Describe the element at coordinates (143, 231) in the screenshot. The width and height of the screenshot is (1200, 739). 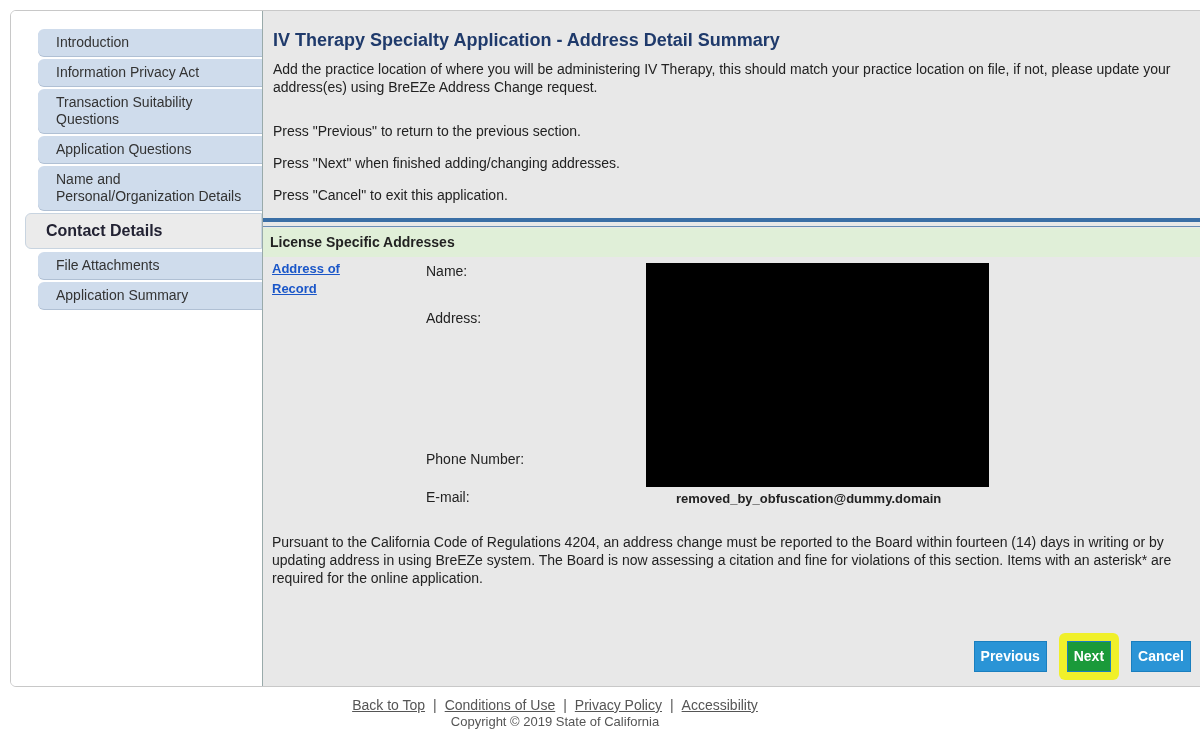
I see `nav-item: Contact Details` at that location.